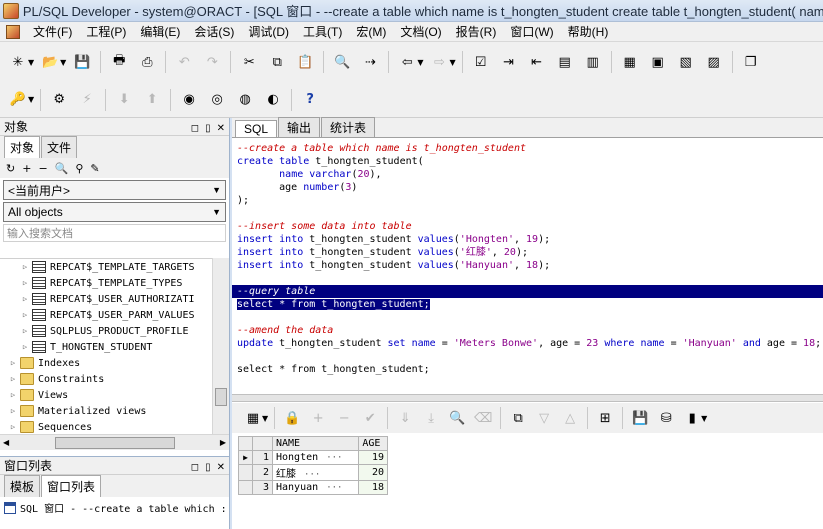  I want to click on cell-age: 19, so click(373, 457).